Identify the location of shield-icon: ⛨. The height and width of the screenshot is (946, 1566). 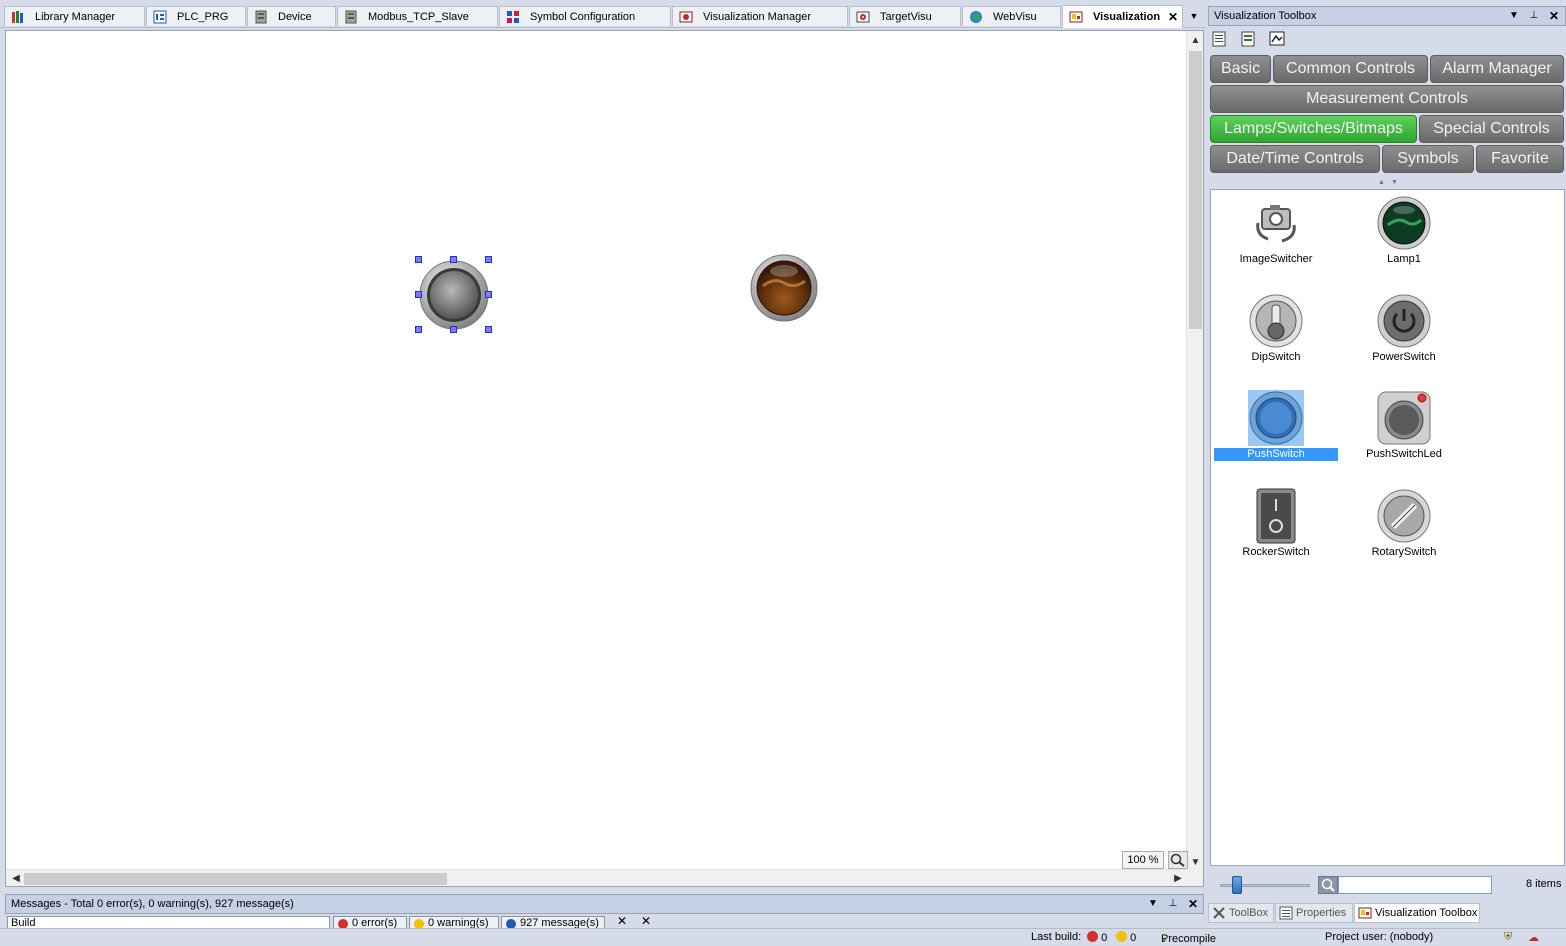
(1508, 937).